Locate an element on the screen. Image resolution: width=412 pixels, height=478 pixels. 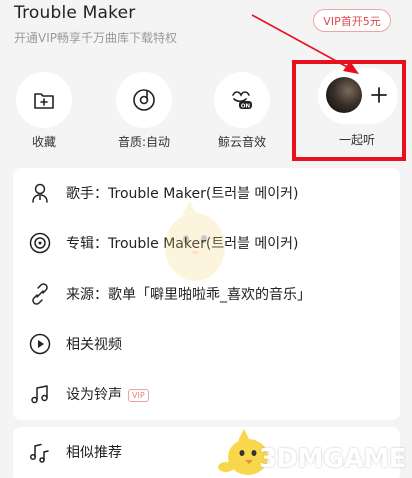
whale-sound-effect-button: ON 鲸云音效 is located at coordinates (241, 115).